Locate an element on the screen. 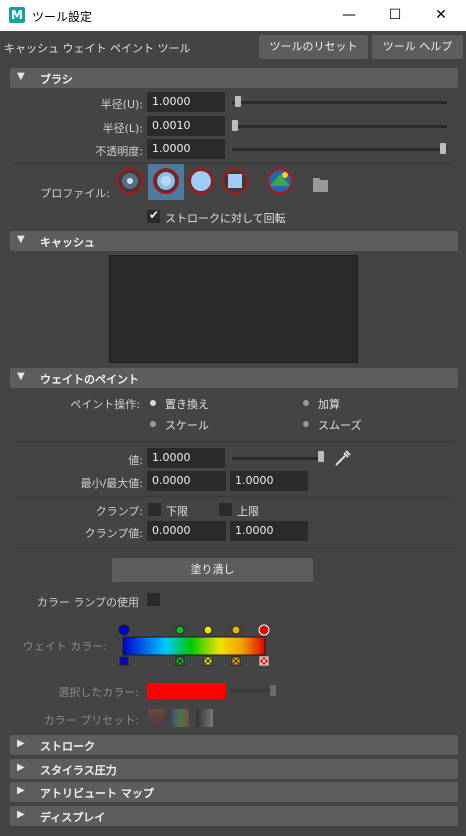 The image size is (466, 836). ramp-handles-top is located at coordinates (194, 630).